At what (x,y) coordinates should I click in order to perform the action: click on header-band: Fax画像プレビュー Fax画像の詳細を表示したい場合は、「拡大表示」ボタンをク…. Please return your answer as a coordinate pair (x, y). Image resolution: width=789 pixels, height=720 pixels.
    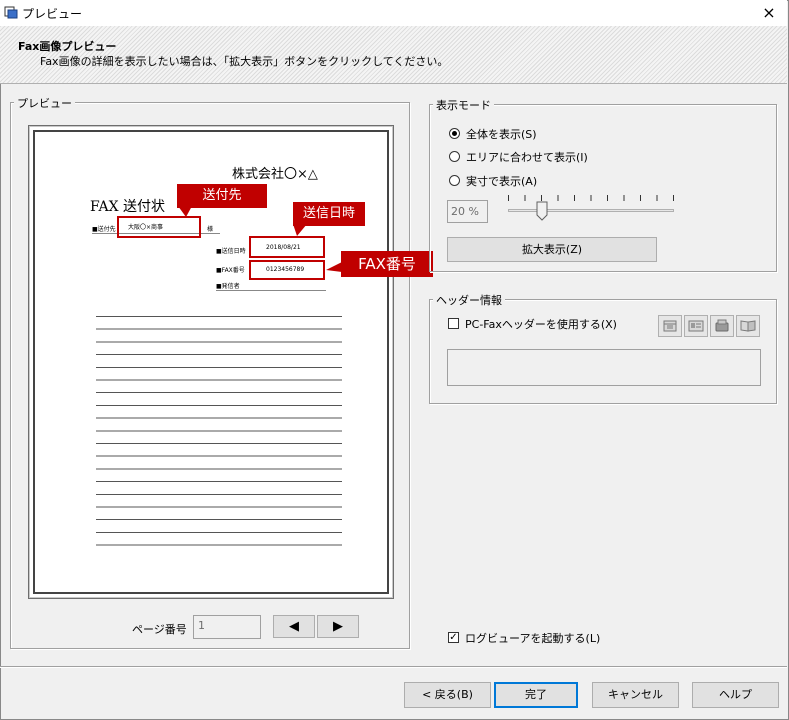
    Looking at the image, I should click on (393, 55).